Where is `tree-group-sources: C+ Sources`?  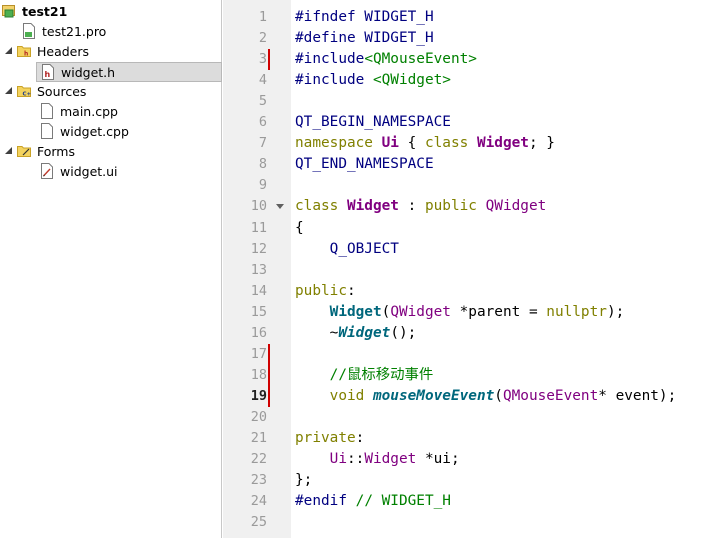 tree-group-sources: C+ Sources is located at coordinates (45, 91).